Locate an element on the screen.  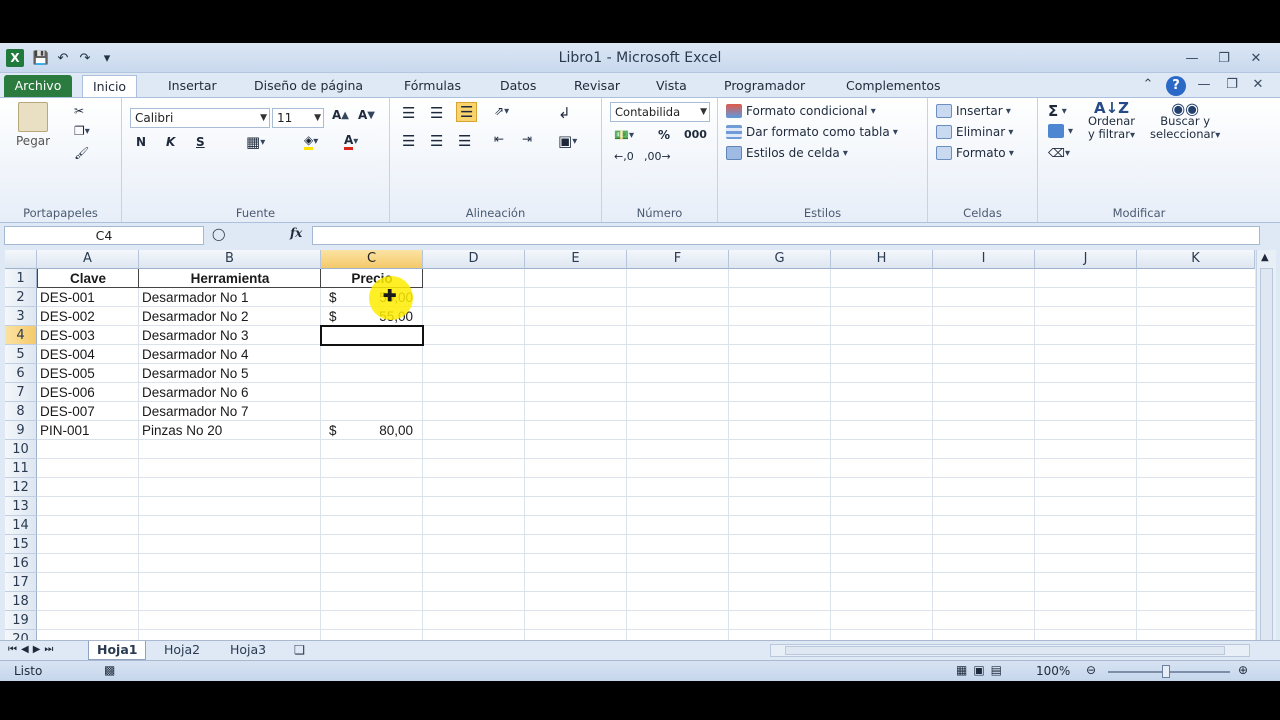
cell-b7: Desarmador No 6 is located at coordinates (231, 392).